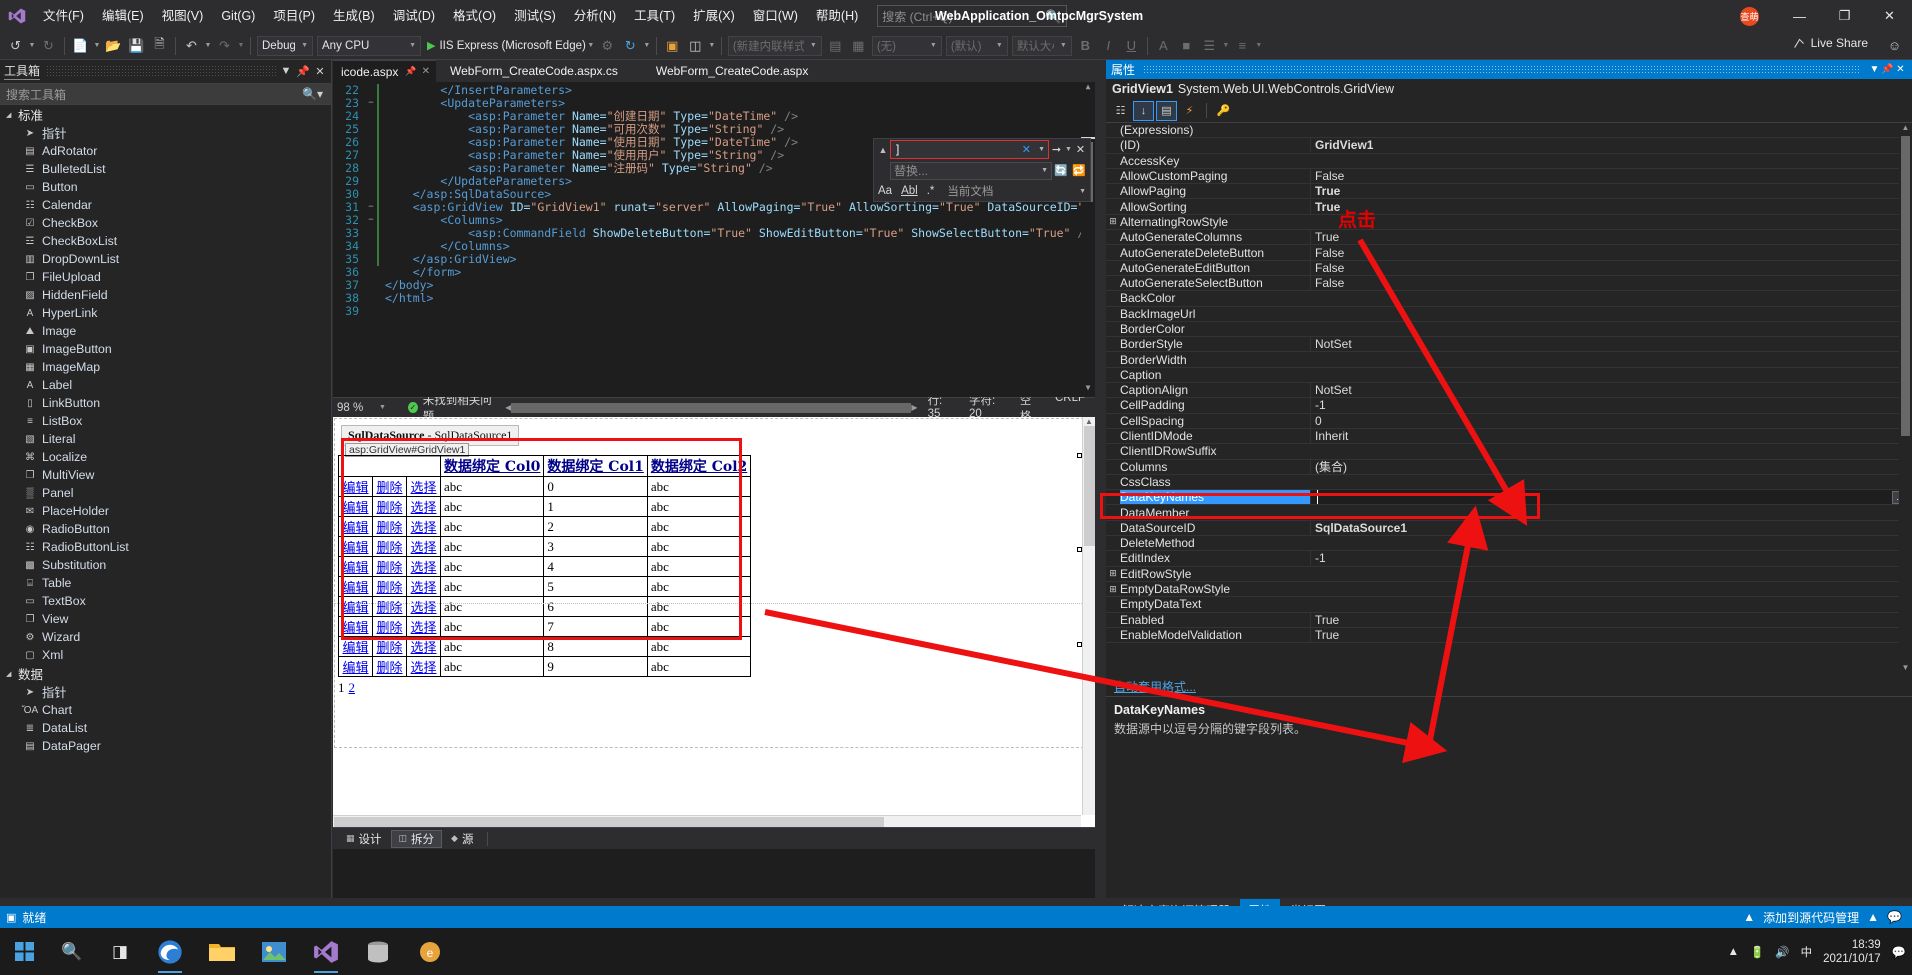  Describe the element at coordinates (545, 666) in the screenshot. I see `gridview-row: 编辑 删除 选择 abc 9 abc` at that location.